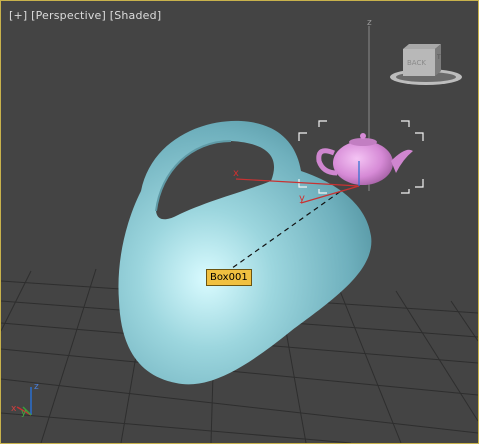  What do you see at coordinates (416, 63) in the screenshot?
I see `viewcube-face-label: BACK` at bounding box center [416, 63].